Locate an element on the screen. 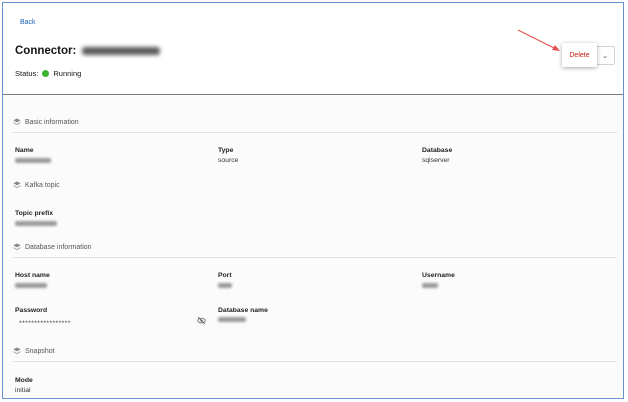 The image size is (628, 402). password-label: Password is located at coordinates (31, 310).